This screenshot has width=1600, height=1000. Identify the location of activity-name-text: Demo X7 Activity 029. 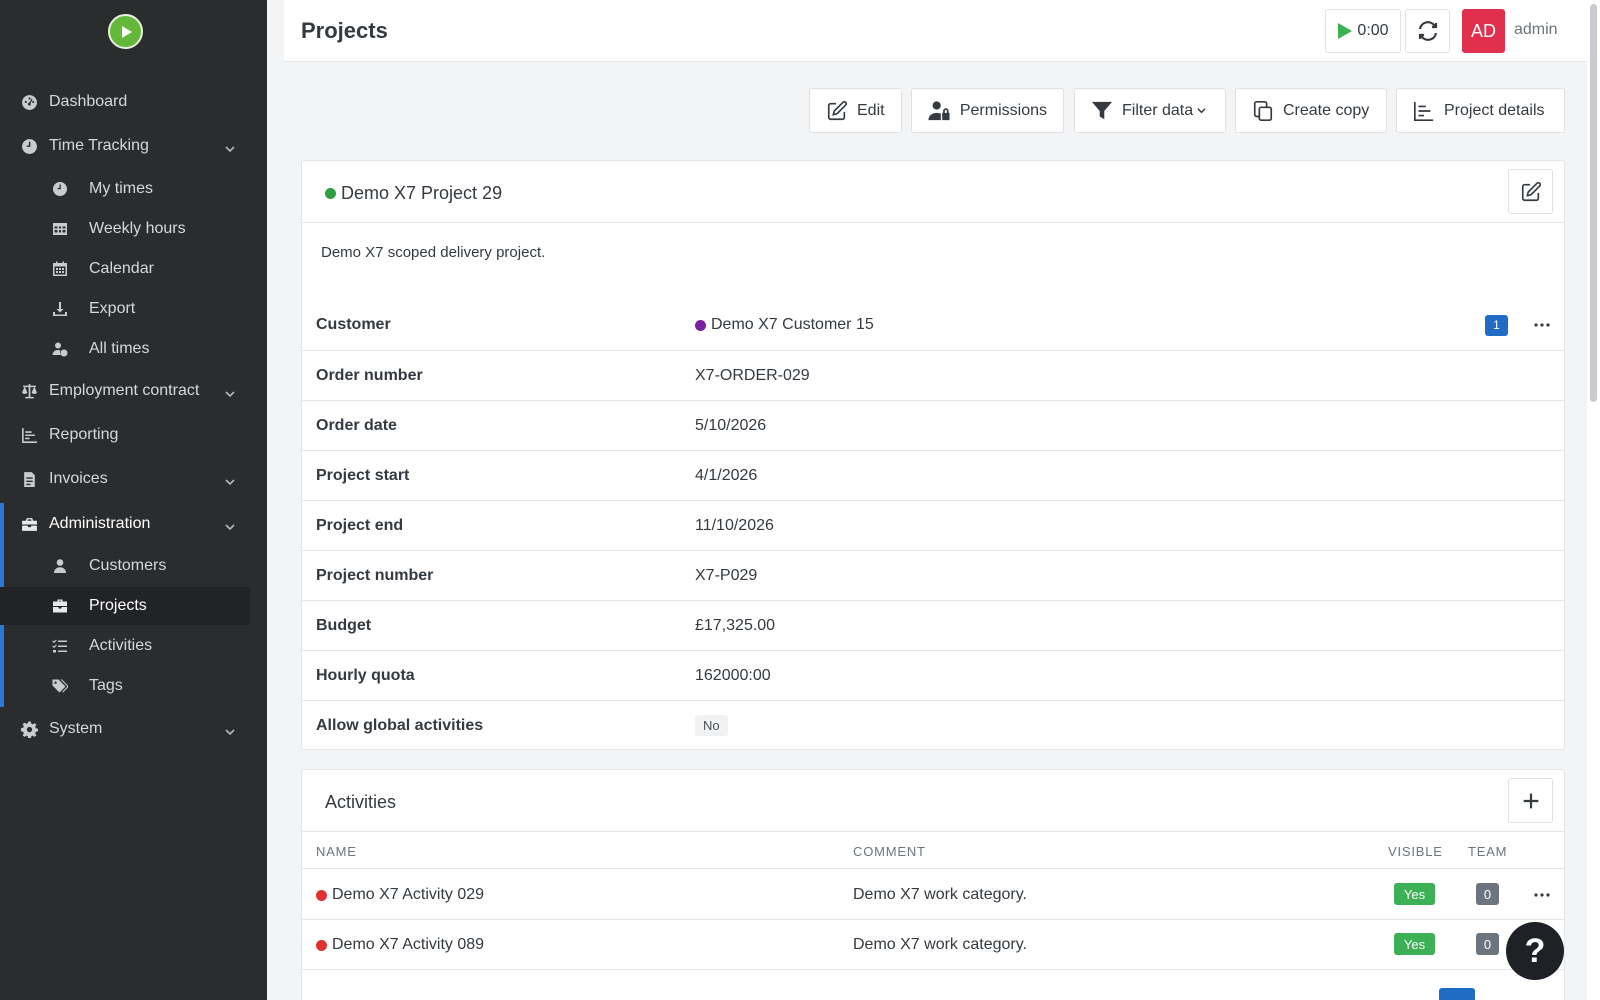
(408, 895).